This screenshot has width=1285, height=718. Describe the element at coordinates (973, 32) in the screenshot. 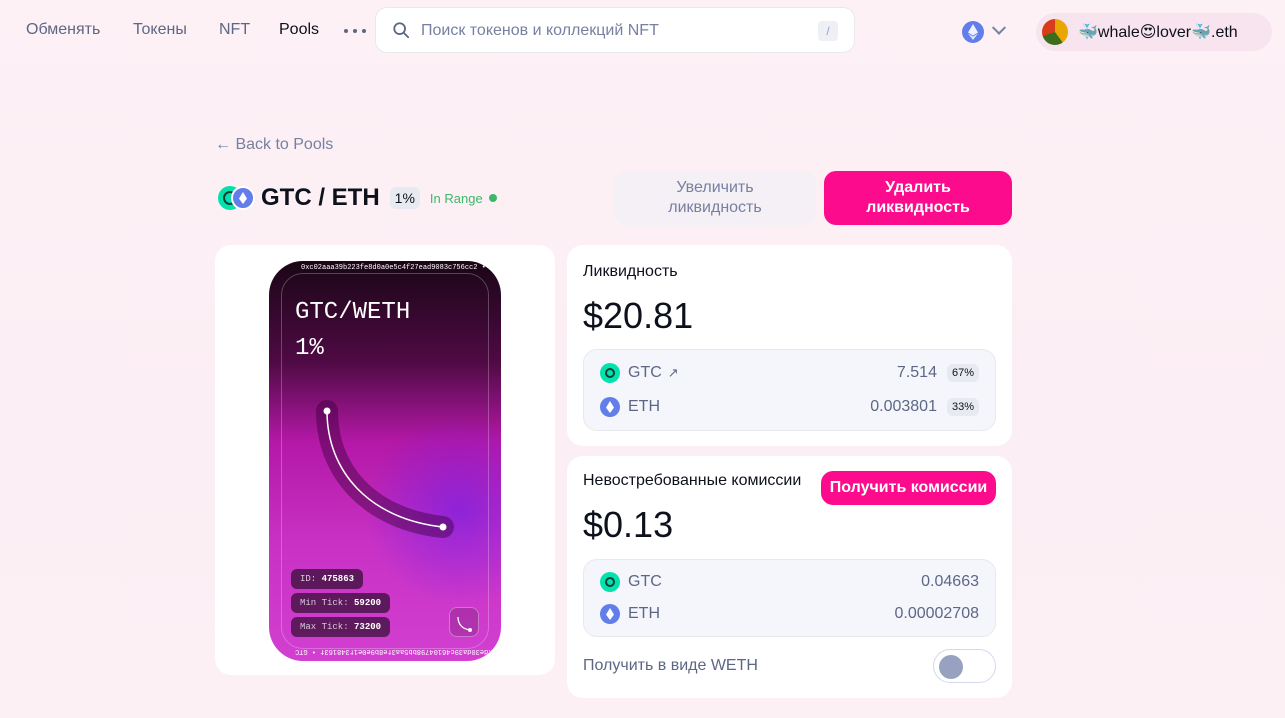

I see `ethereum-icon` at that location.